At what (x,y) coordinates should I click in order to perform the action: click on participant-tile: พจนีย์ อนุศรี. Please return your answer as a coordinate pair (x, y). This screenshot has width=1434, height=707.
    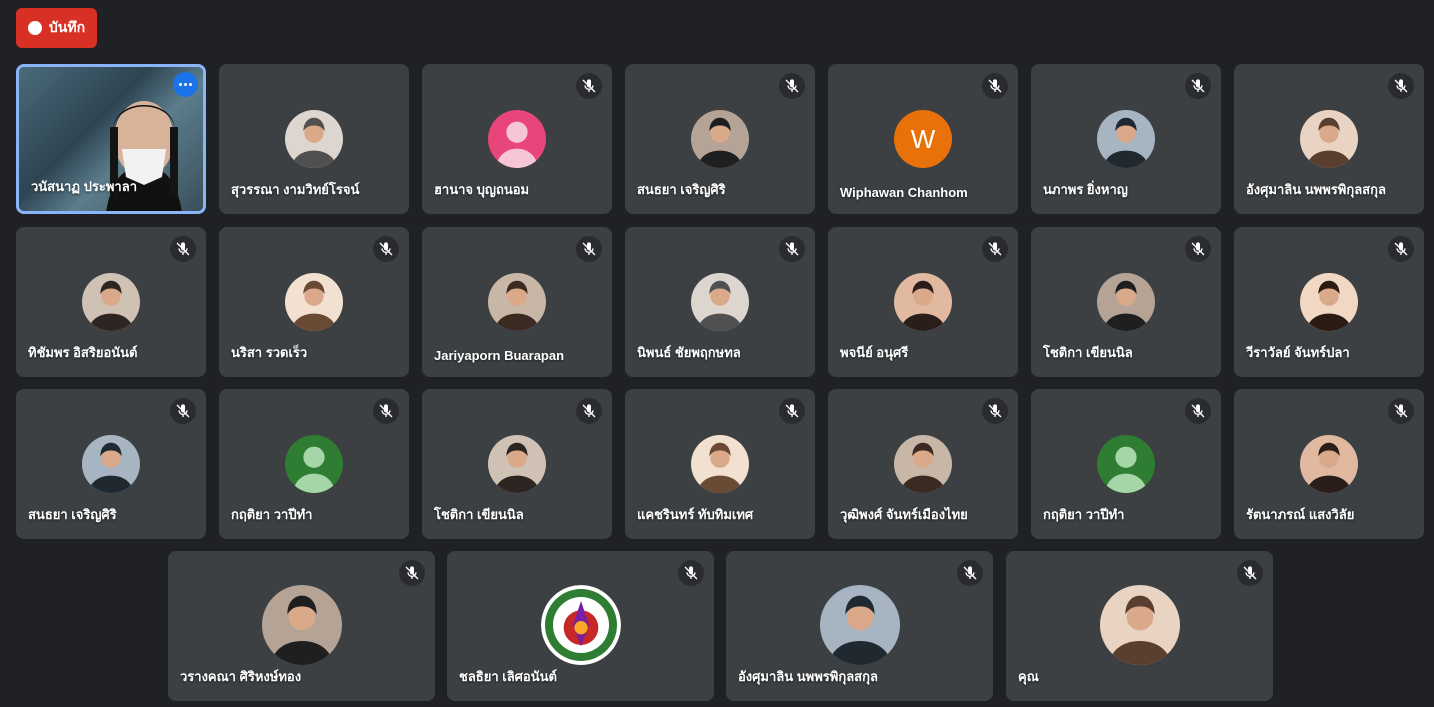
    Looking at the image, I should click on (923, 302).